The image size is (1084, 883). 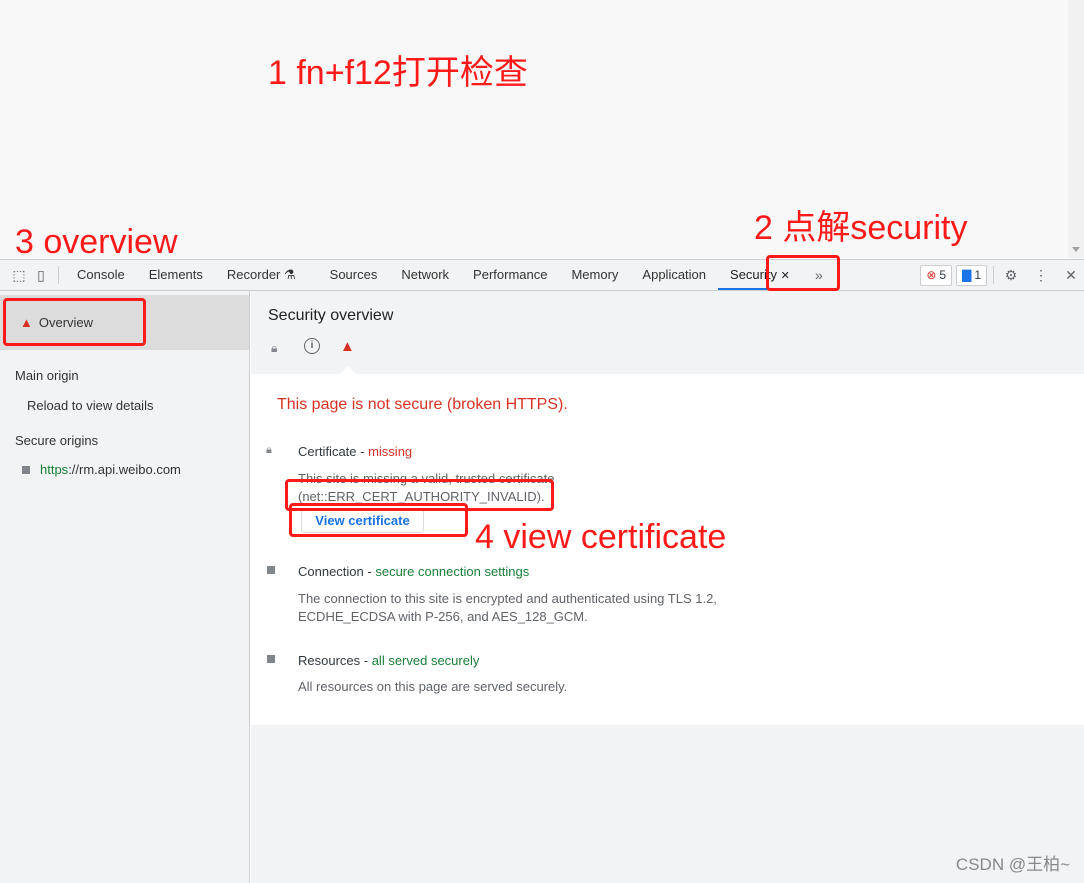 What do you see at coordinates (452, 571) in the screenshot?
I see `connection-status: secure connection settings` at bounding box center [452, 571].